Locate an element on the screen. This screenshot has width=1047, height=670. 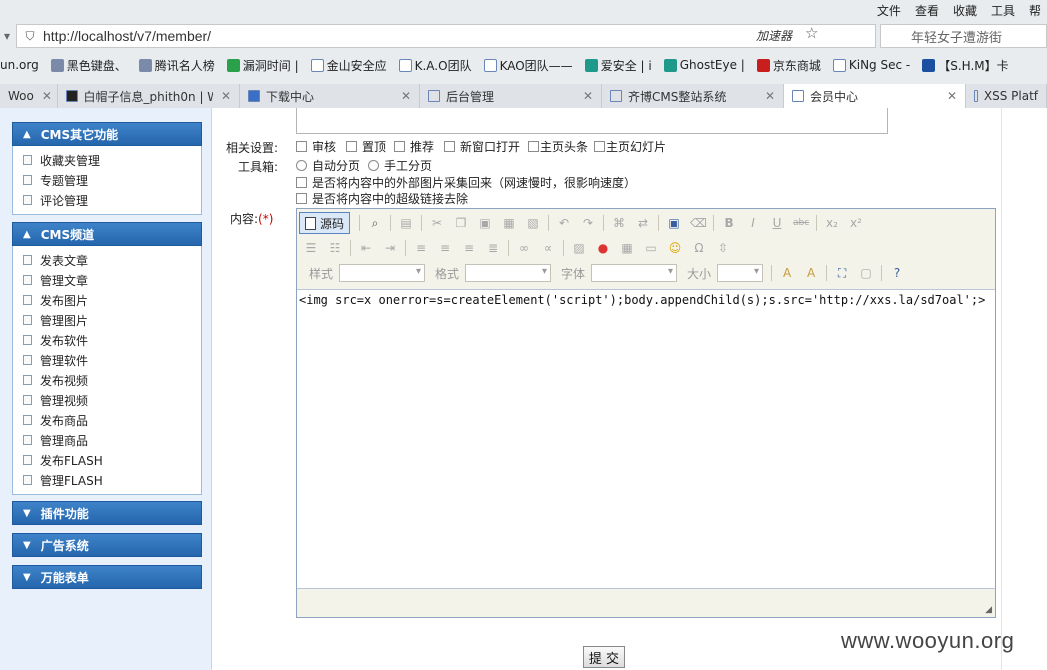
font-select is located at coordinates (634, 273).